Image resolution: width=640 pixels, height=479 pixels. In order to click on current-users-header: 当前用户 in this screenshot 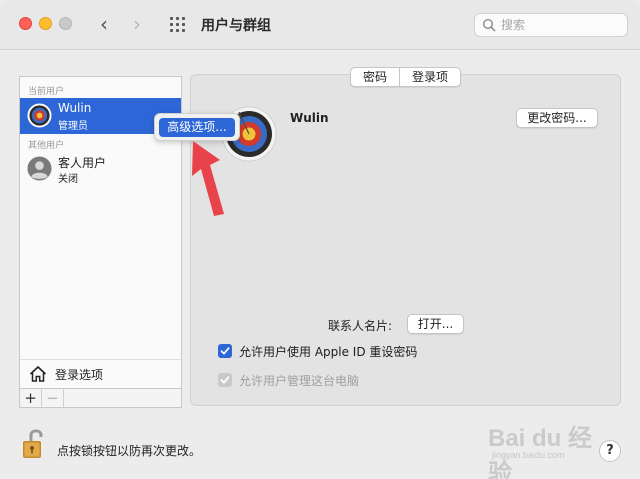, I will do `click(46, 92)`.